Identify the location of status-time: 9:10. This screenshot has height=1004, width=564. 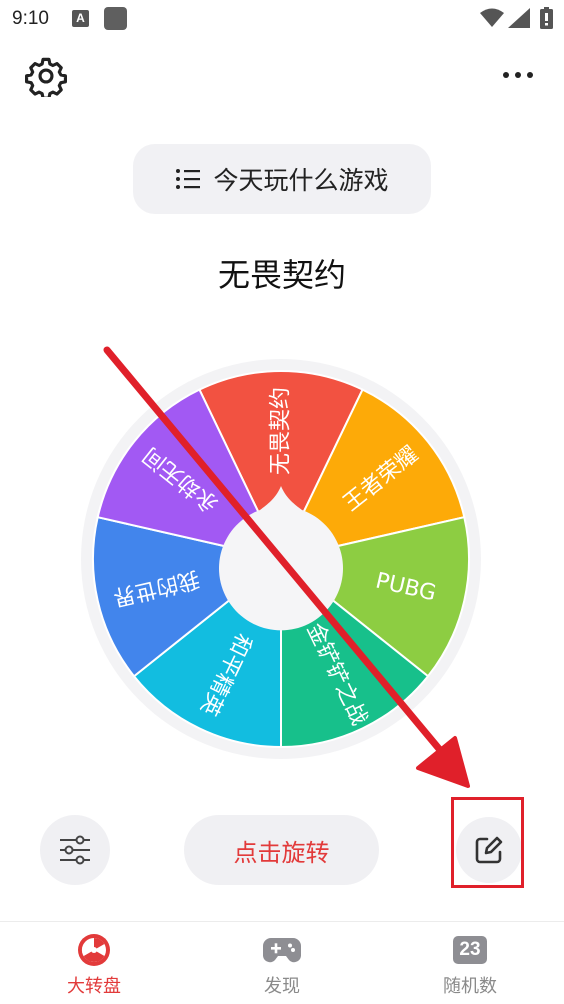
(30, 18).